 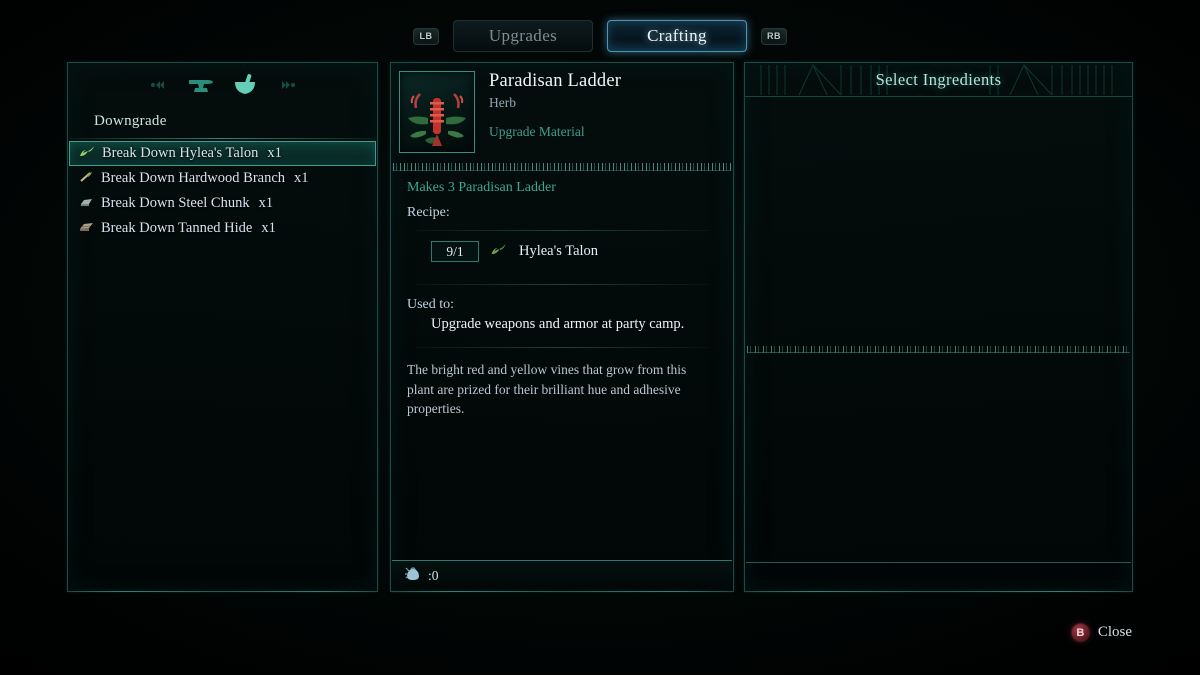 What do you see at coordinates (1080, 632) in the screenshot?
I see `b-button-icon: B` at bounding box center [1080, 632].